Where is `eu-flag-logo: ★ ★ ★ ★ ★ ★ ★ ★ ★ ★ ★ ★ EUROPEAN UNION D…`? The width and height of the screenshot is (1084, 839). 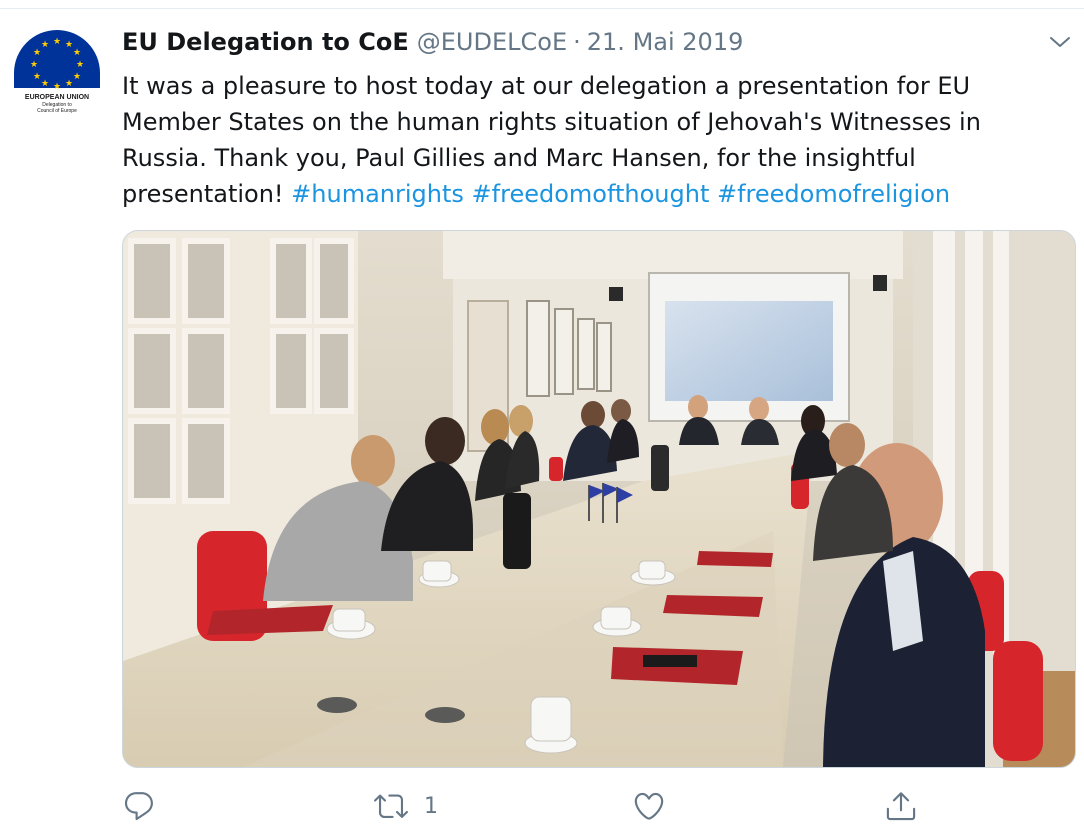 eu-flag-logo: ★ ★ ★ ★ ★ ★ ★ ★ ★ ★ ★ ★ EUROPEAN UNION D… is located at coordinates (57, 73).